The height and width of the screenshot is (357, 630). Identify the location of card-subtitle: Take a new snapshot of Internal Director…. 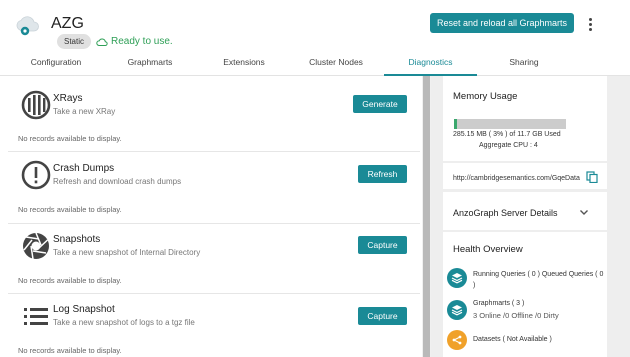
(127, 252).